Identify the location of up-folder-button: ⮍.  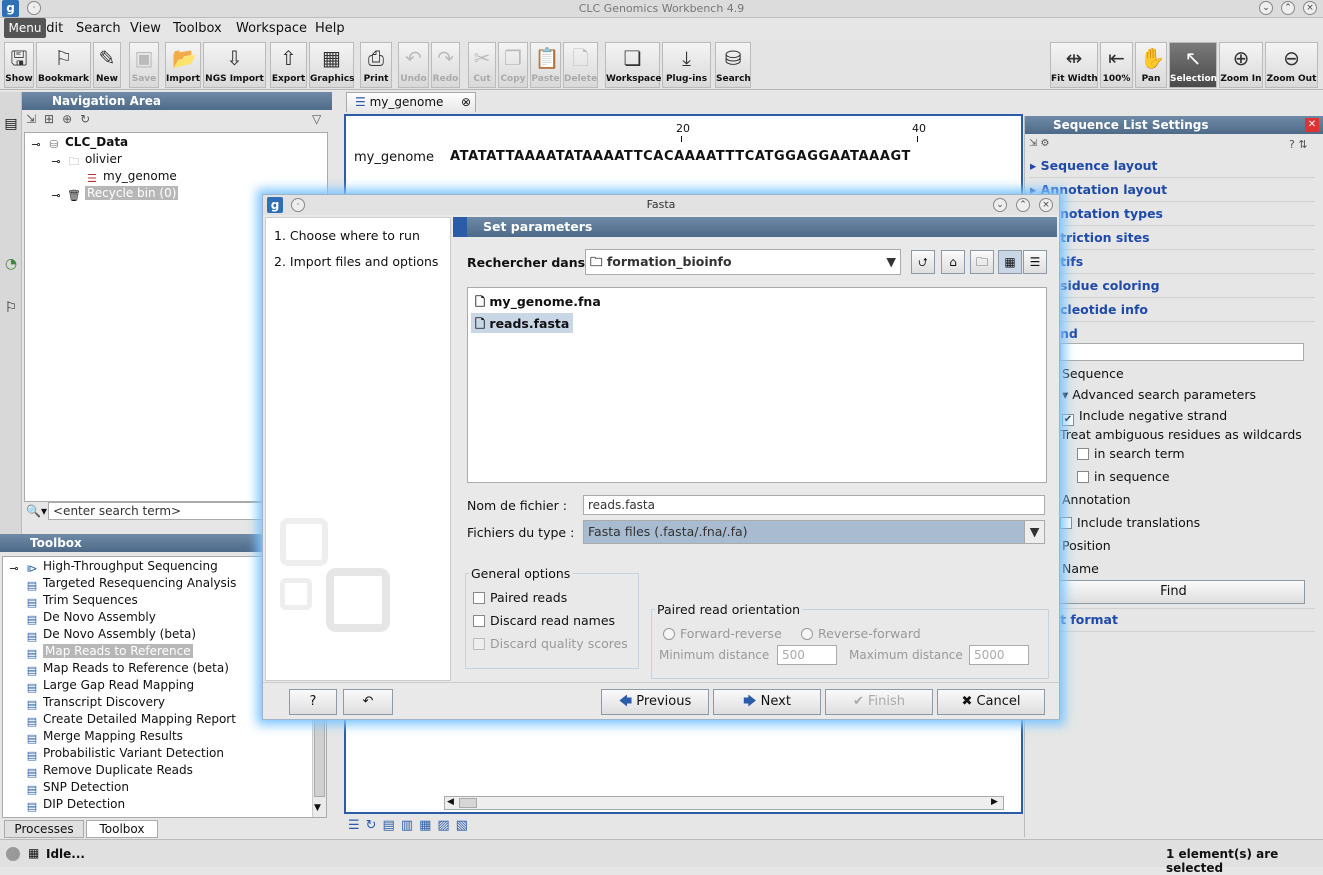
(923, 262).